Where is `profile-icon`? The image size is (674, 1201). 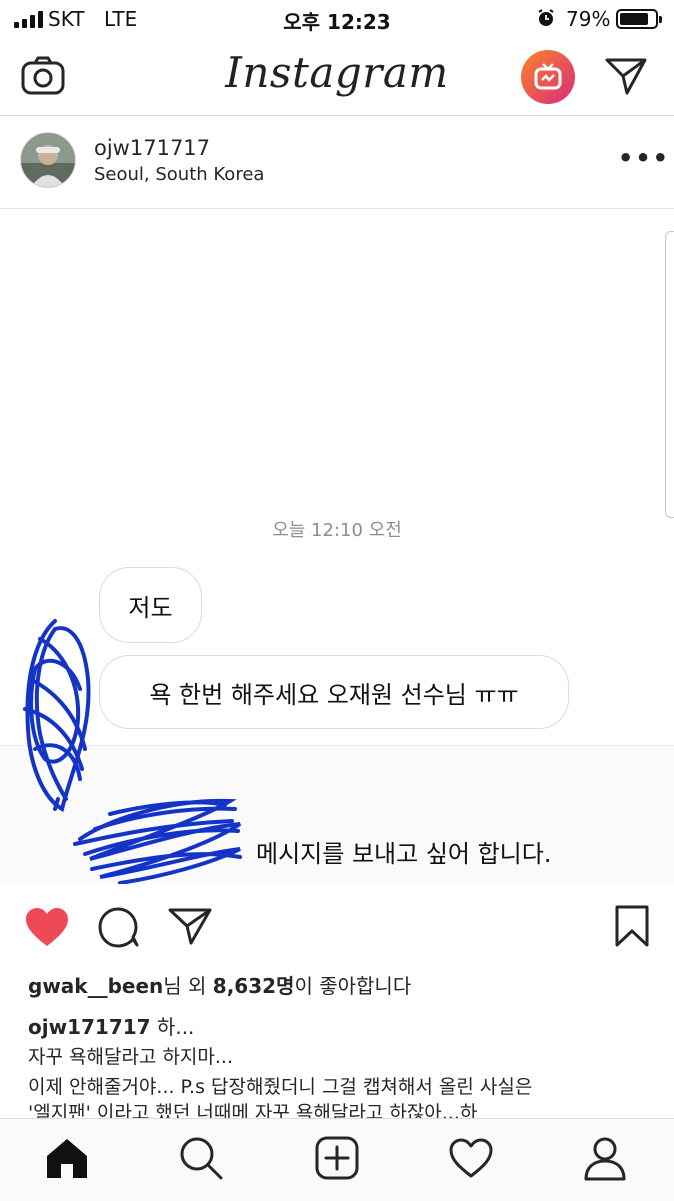
profile-icon is located at coordinates (605, 1158).